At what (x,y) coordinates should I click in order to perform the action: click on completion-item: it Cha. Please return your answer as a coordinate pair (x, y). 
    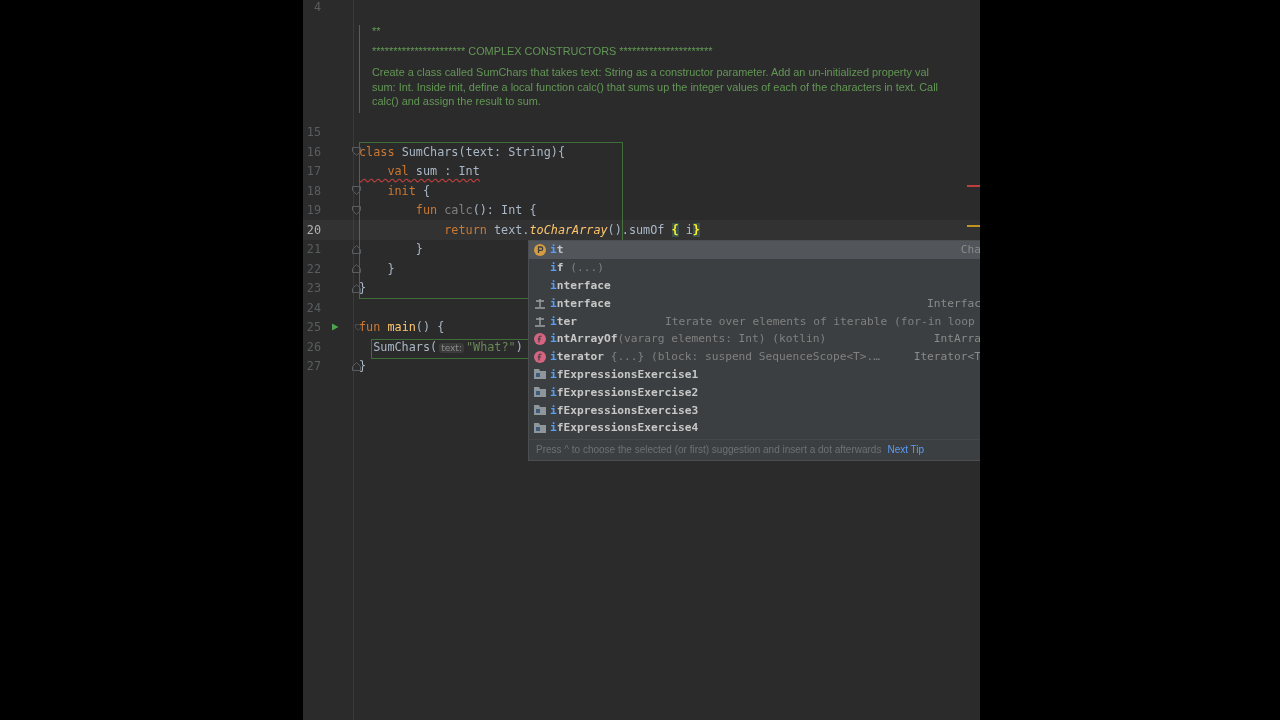
    Looking at the image, I should click on (754, 250).